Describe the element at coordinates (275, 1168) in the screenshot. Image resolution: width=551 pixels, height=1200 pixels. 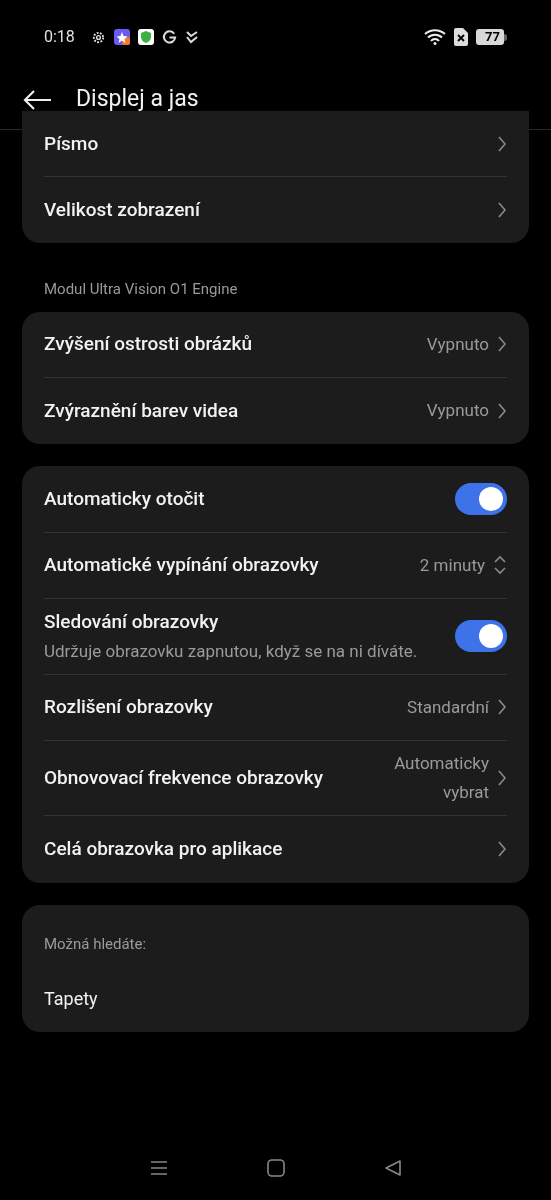
I see `home-square-icon` at that location.